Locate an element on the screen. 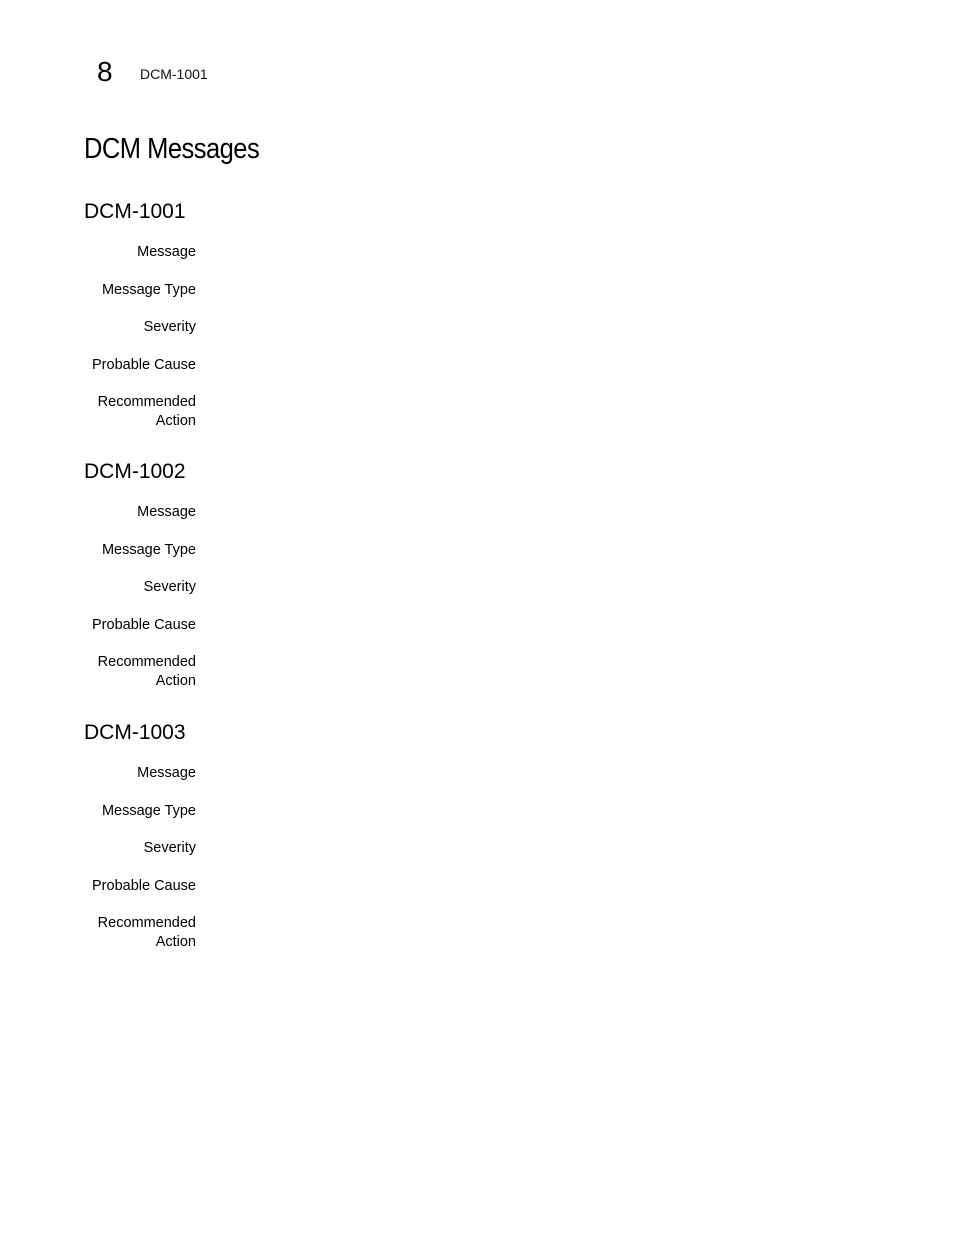  section-heading: DCM-1001 is located at coordinates (135, 211).